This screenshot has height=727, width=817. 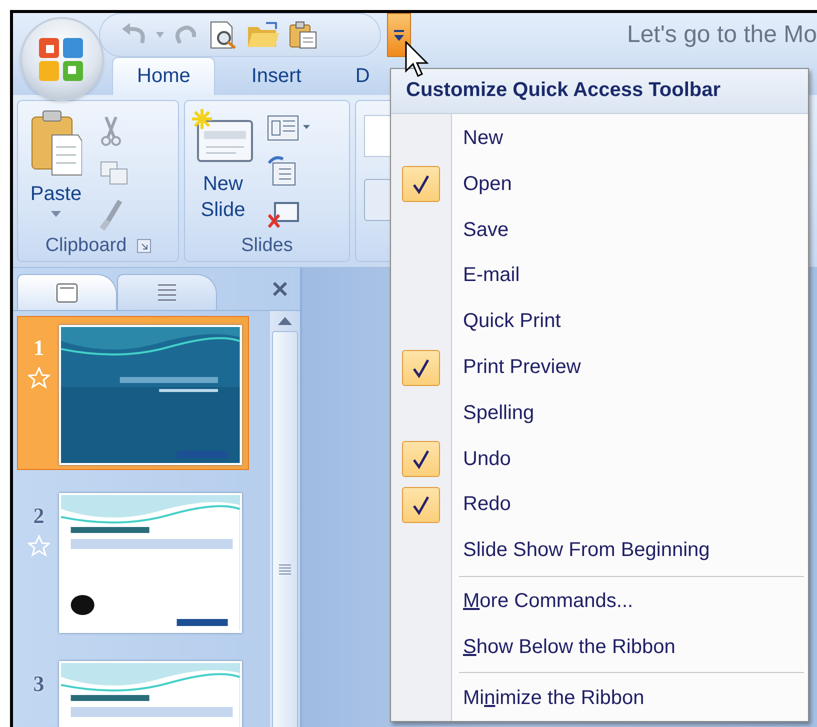 I want to click on slide-number: 3, so click(x=38, y=684).